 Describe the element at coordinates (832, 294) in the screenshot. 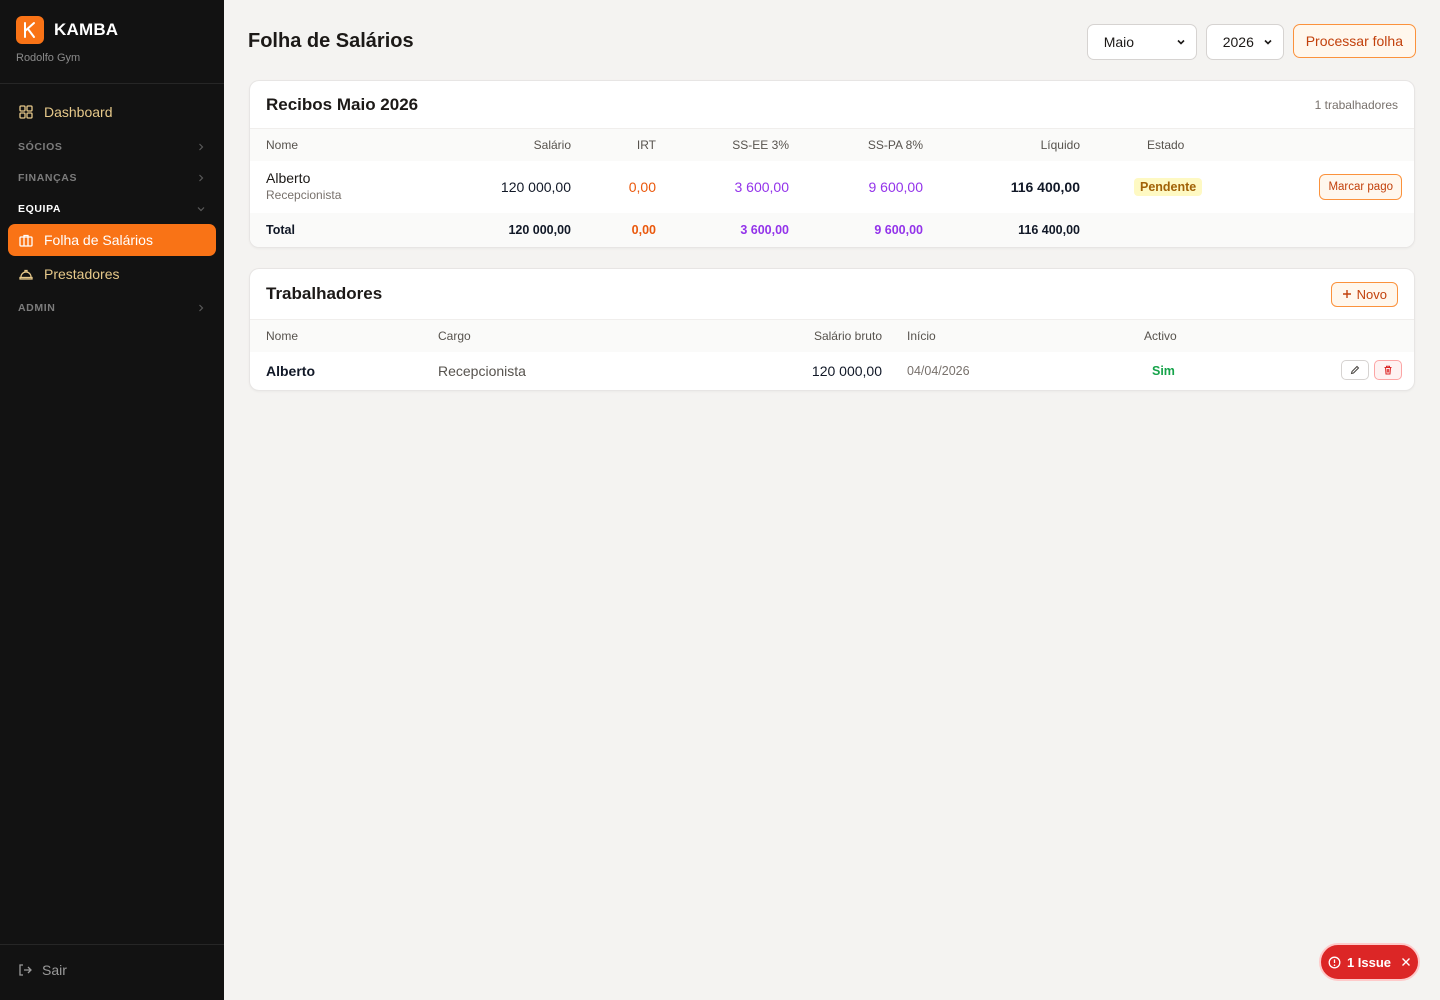

I see `workers-card-header: Trabalhadores Novo` at that location.